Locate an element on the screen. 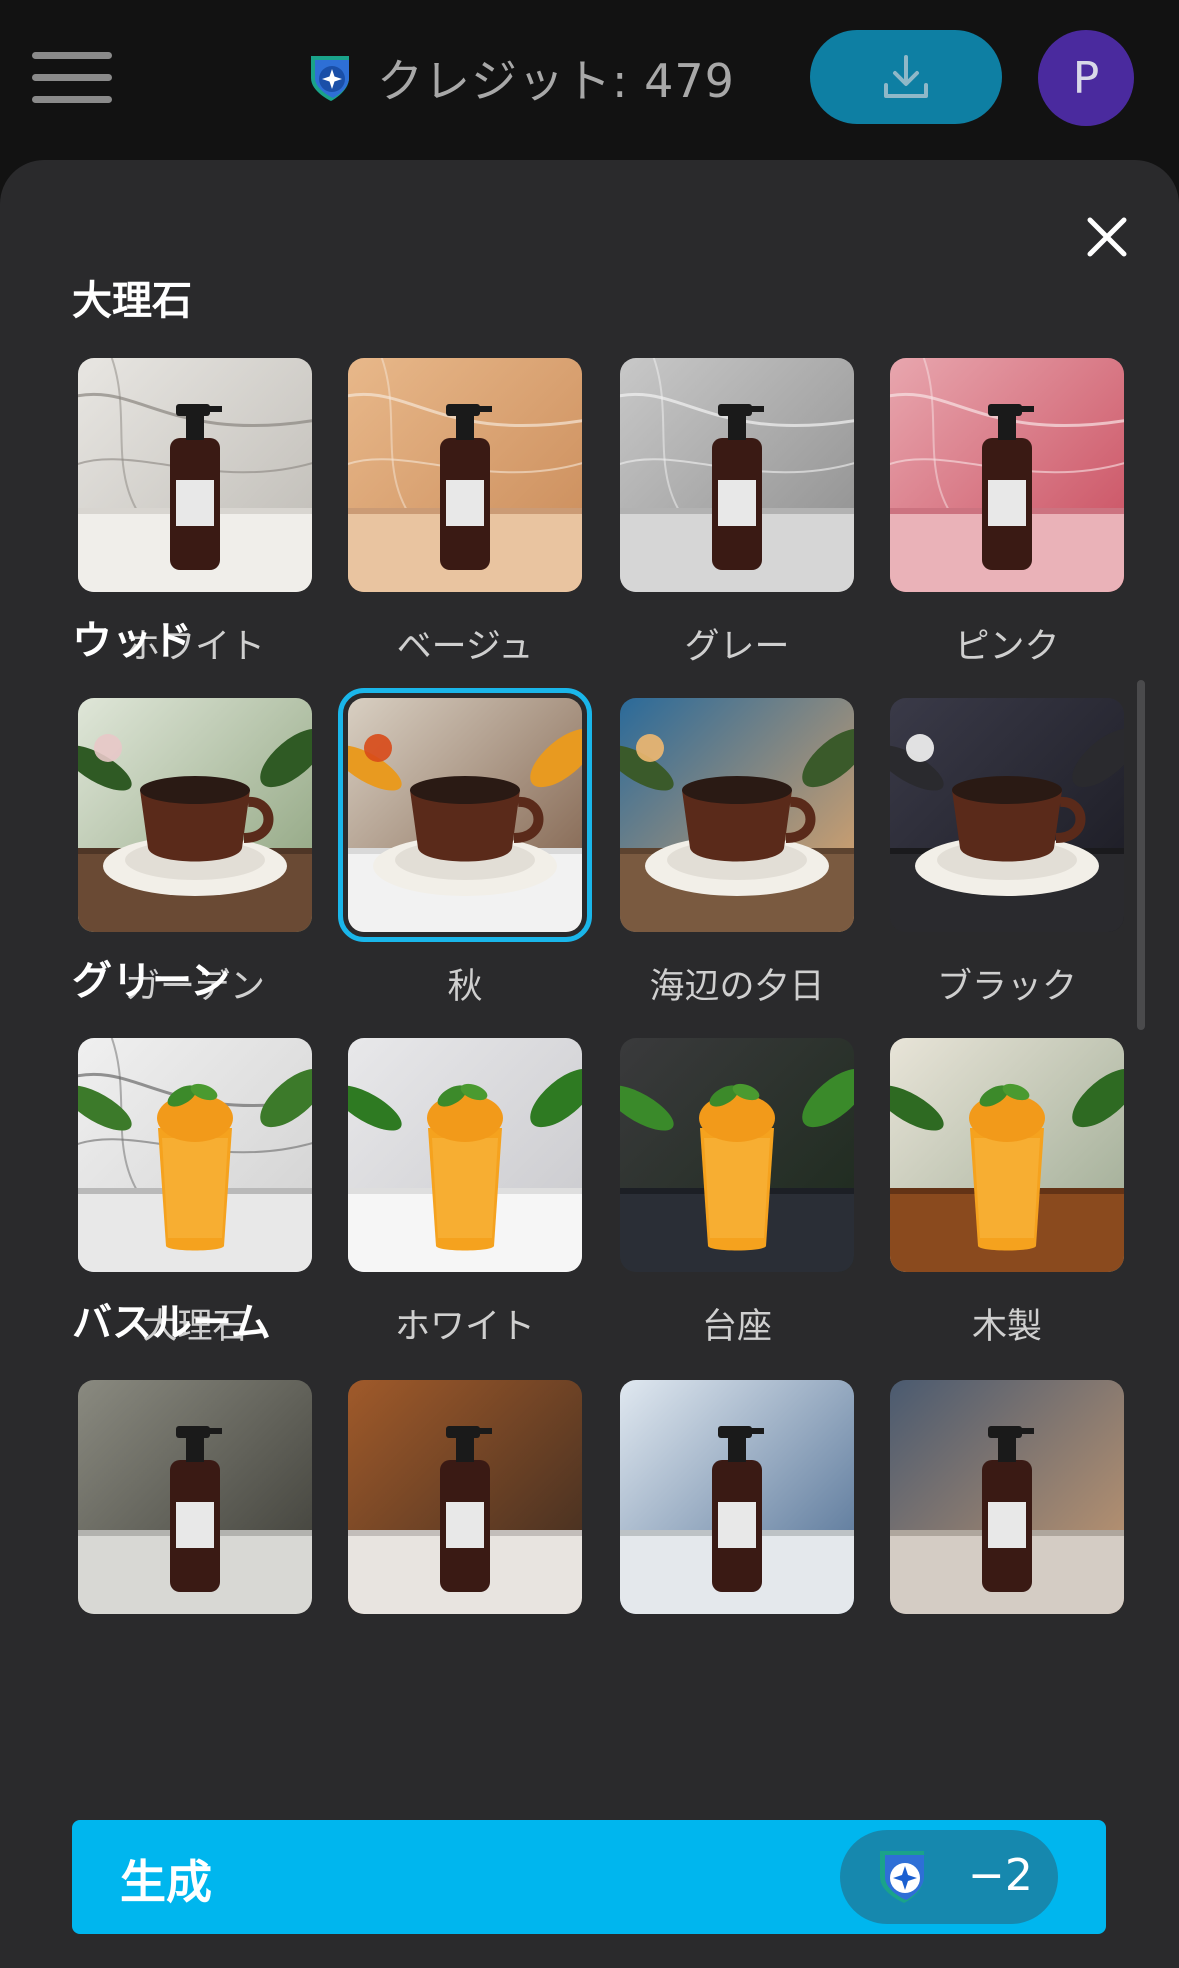 The width and height of the screenshot is (1179, 1968). background-option-autumn is located at coordinates (465, 815).